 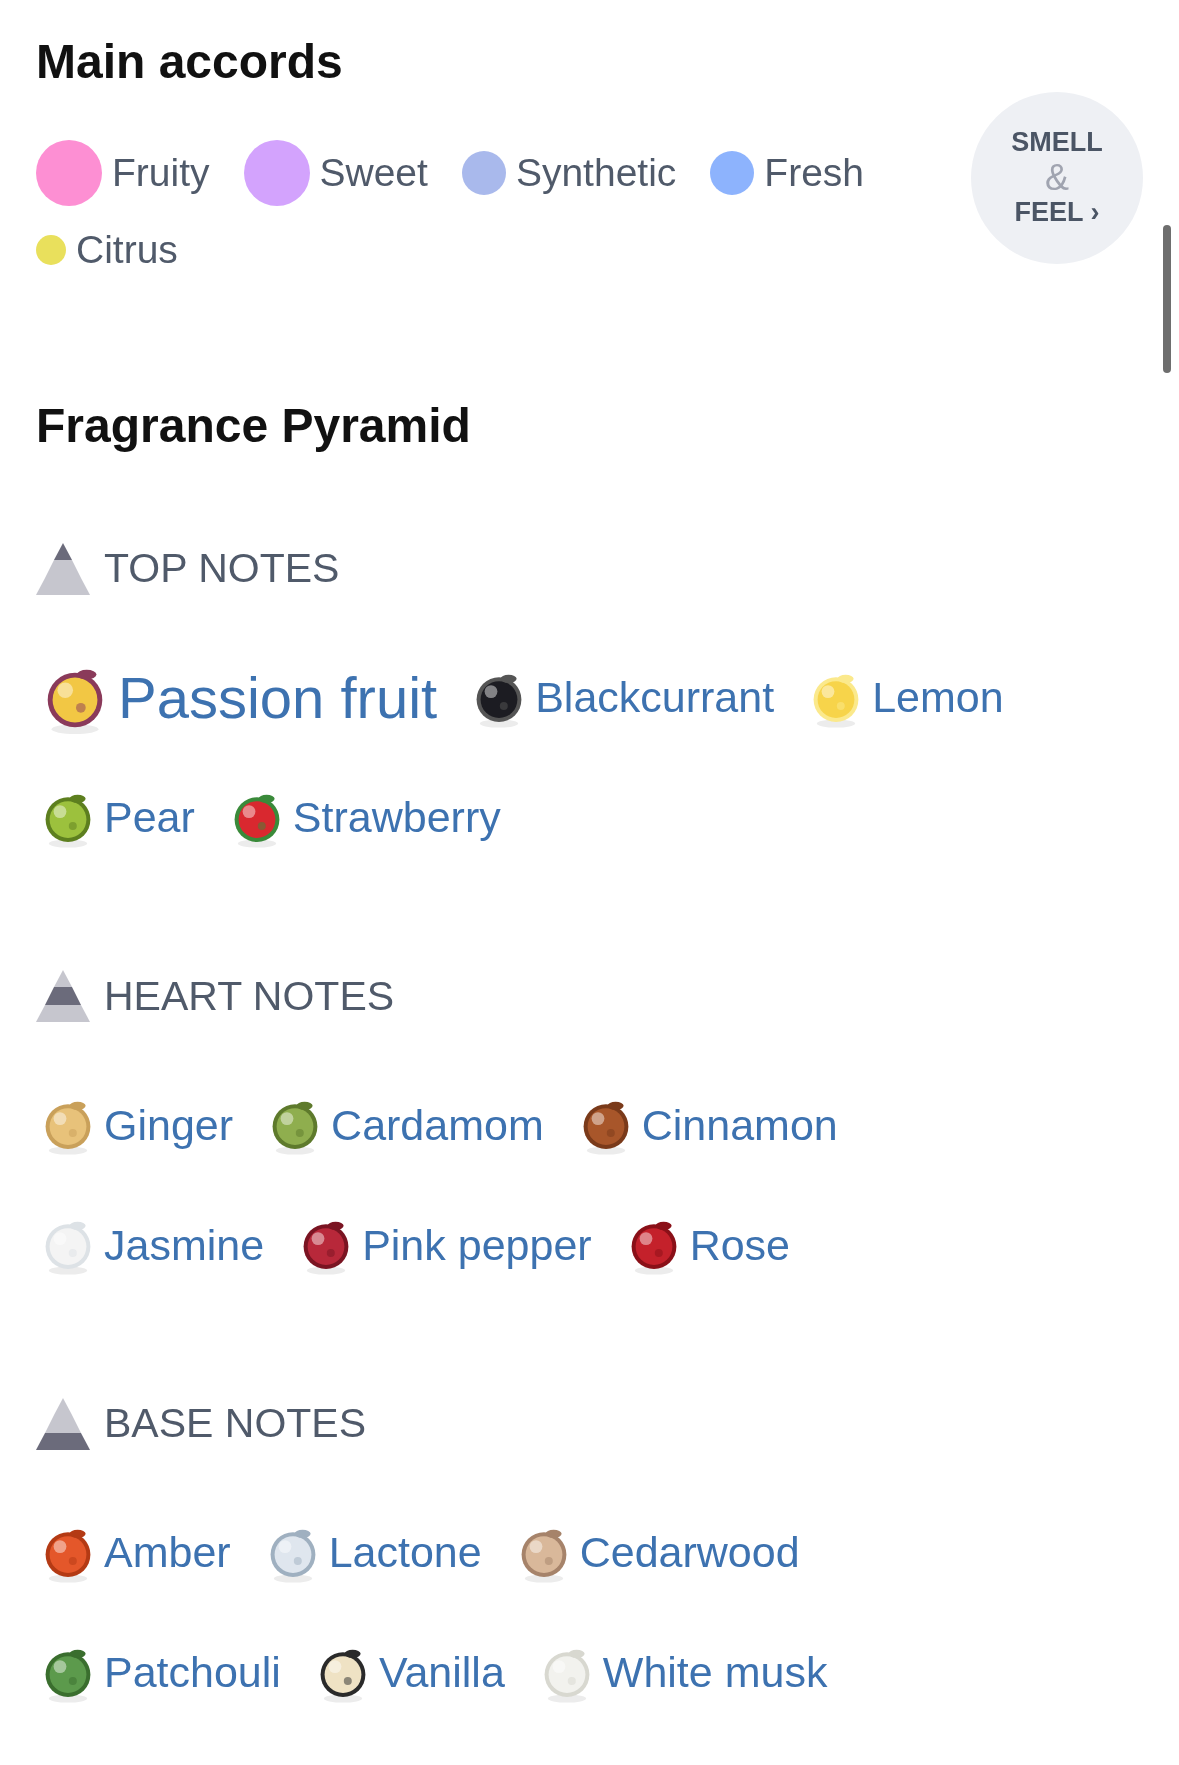 What do you see at coordinates (396, 817) in the screenshot?
I see `note-link: Strawberry` at bounding box center [396, 817].